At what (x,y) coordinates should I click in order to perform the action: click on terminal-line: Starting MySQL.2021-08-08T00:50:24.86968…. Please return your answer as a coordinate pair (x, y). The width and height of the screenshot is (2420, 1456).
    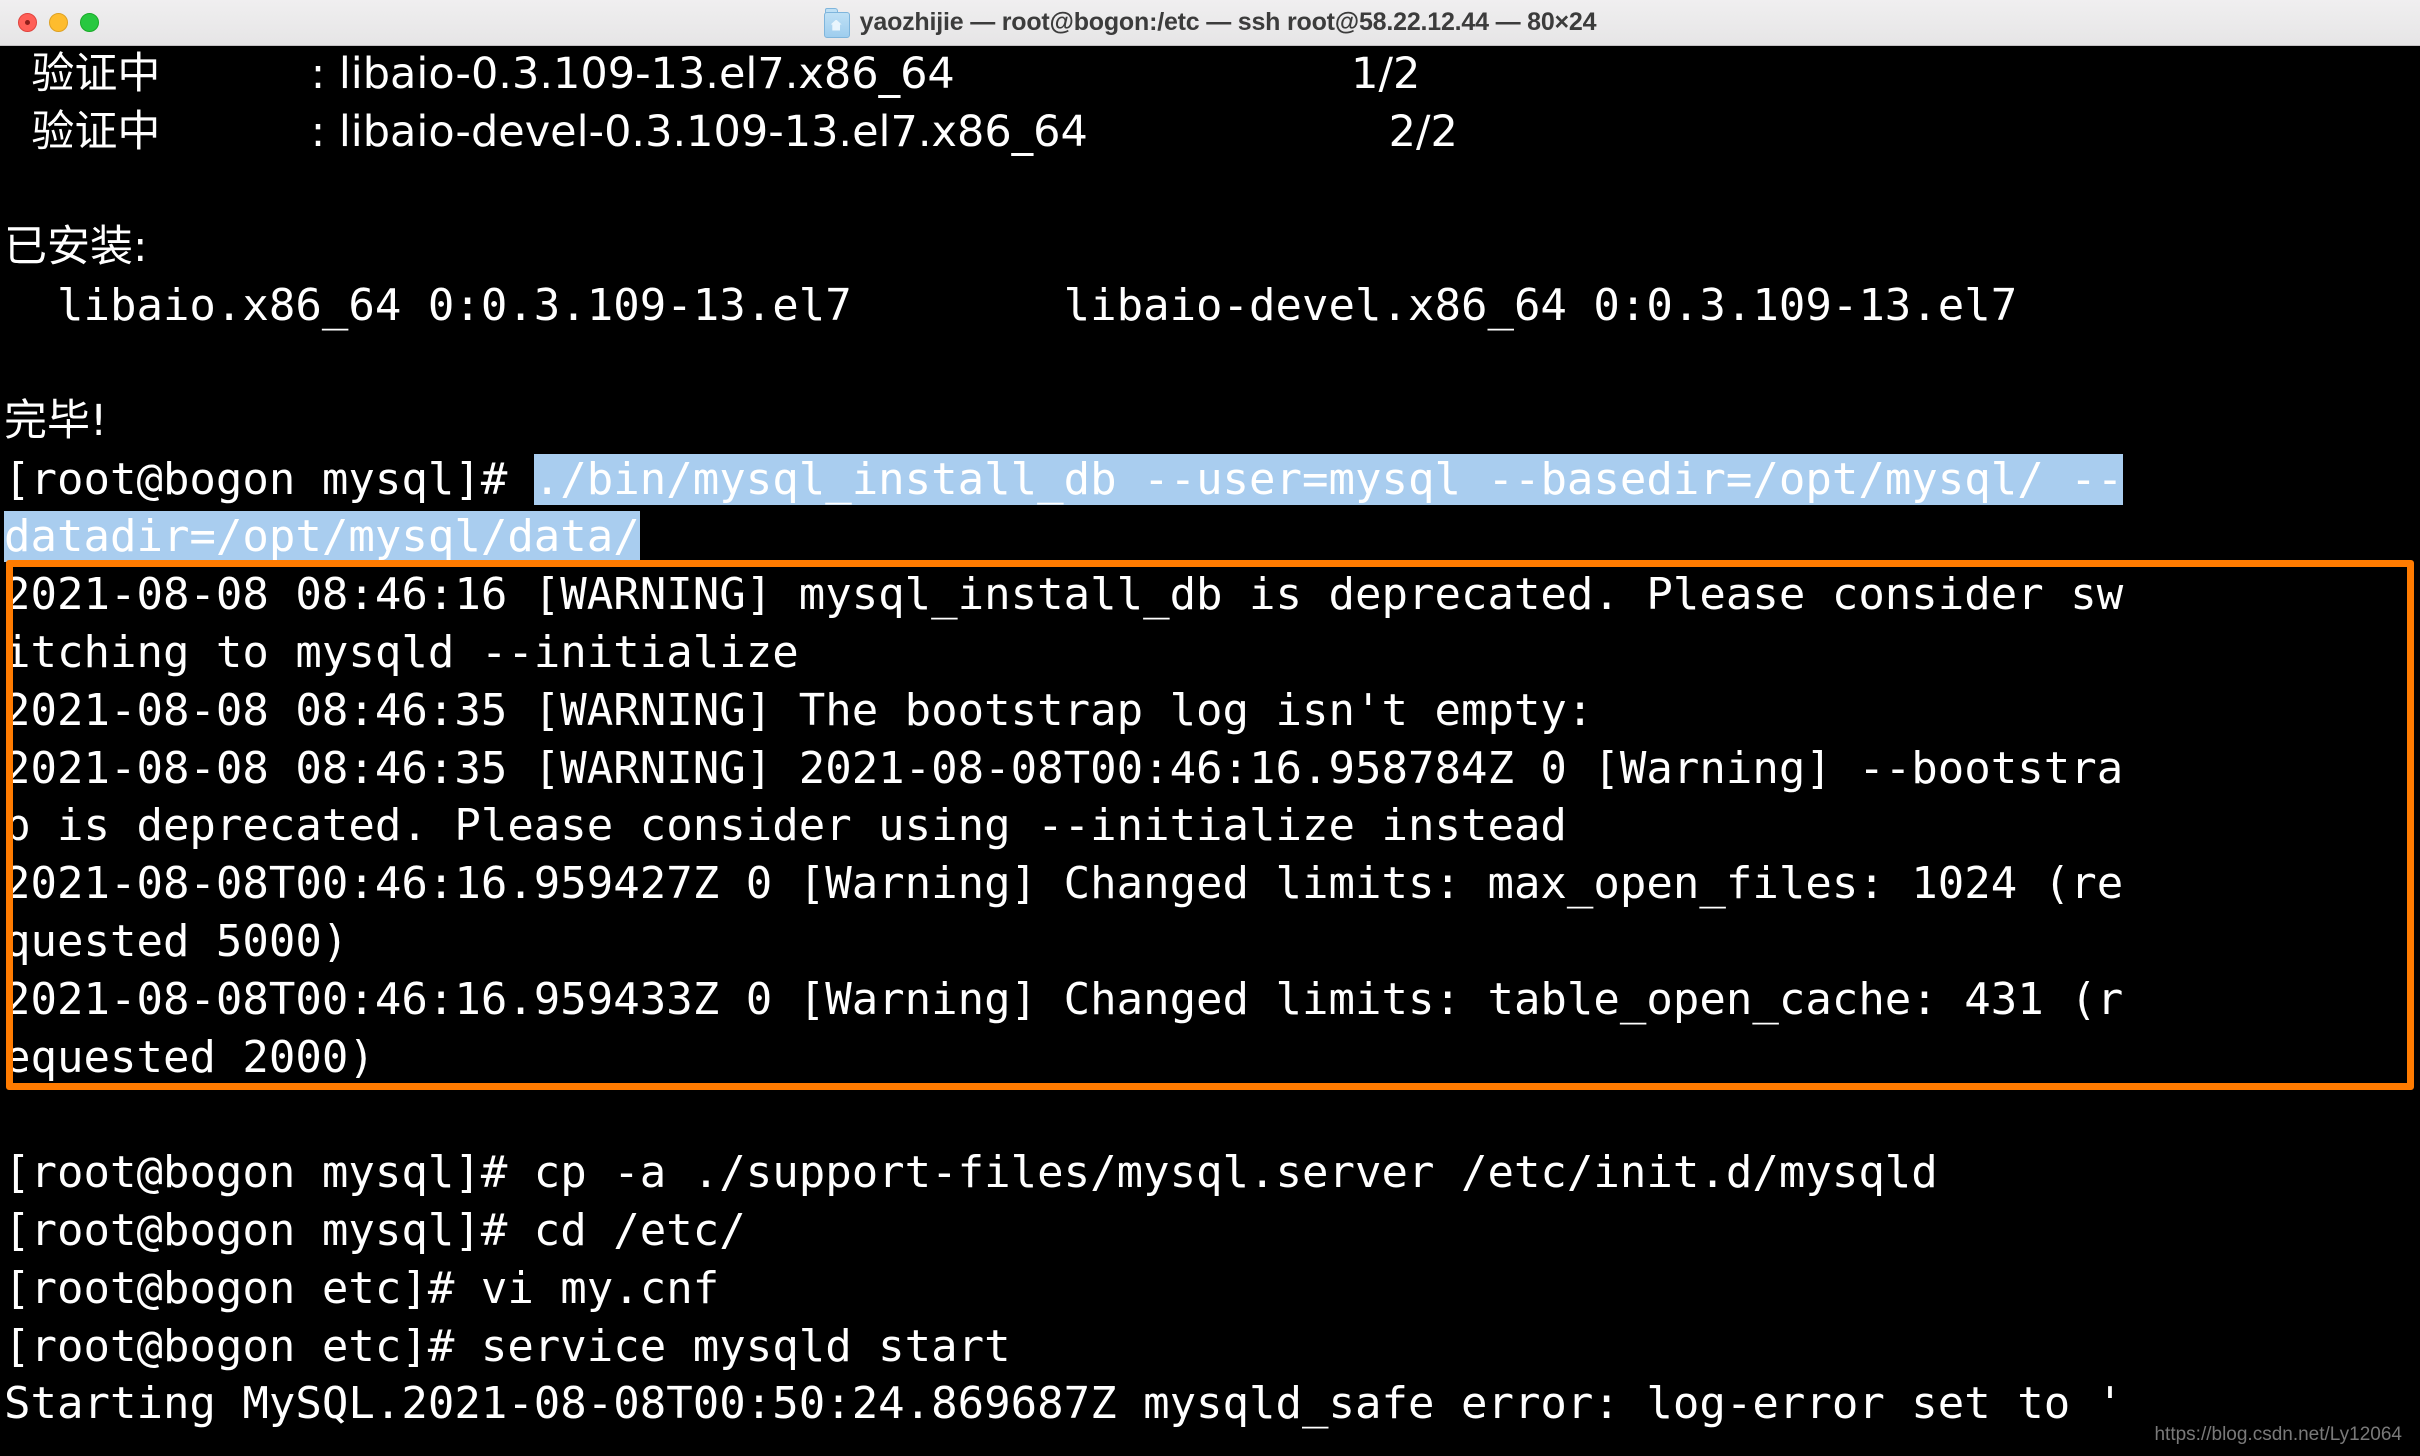
    Looking at the image, I should click on (1064, 1404).